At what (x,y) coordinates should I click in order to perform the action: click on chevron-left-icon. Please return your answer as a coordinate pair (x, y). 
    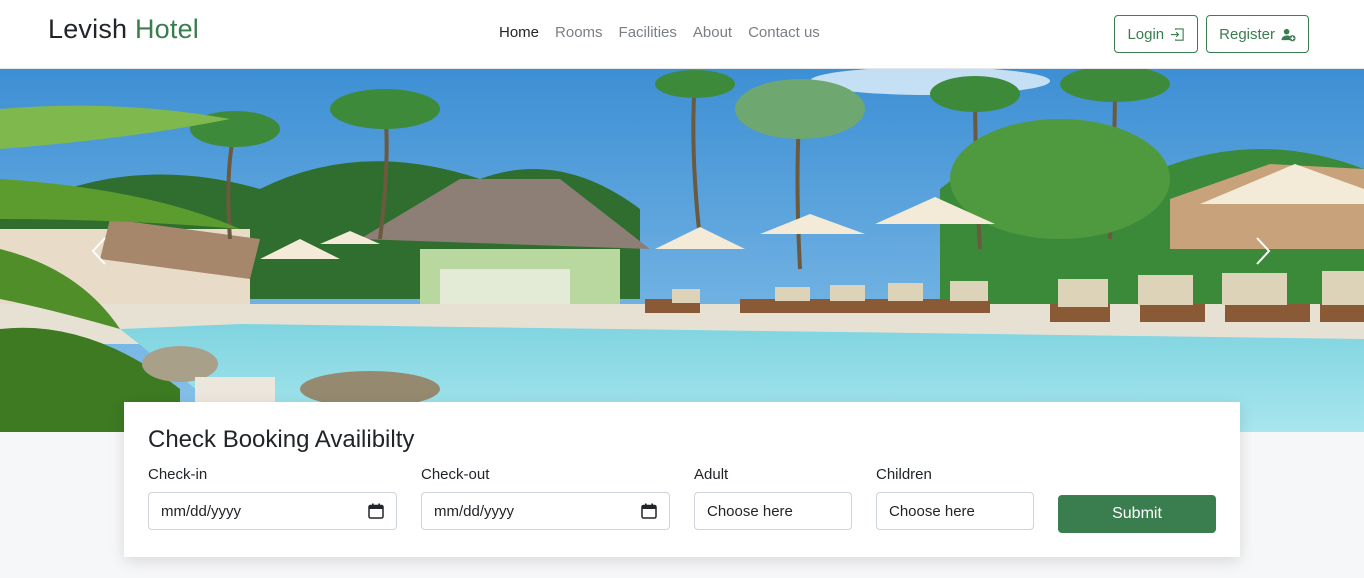
    Looking at the image, I should click on (98, 251).